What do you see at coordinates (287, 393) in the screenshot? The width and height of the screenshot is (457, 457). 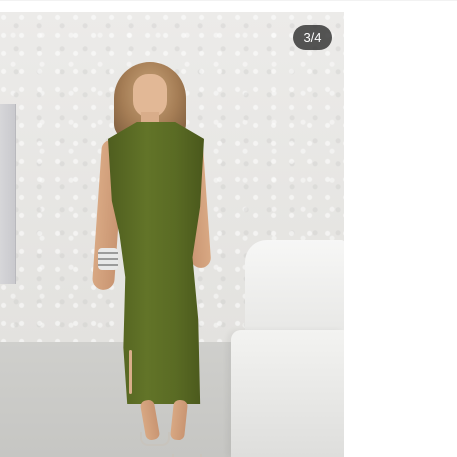 I see `photo-sofa-seat` at bounding box center [287, 393].